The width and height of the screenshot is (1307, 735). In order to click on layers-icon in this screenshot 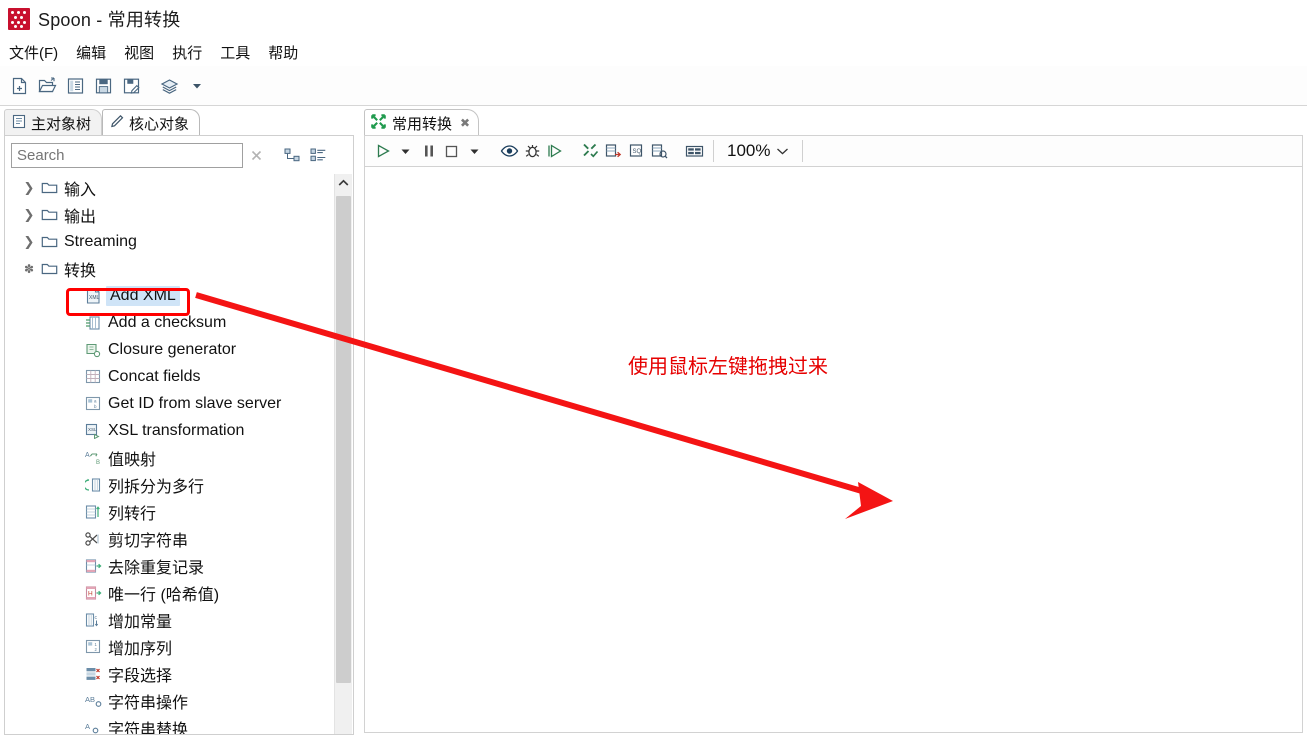, I will do `click(169, 86)`.